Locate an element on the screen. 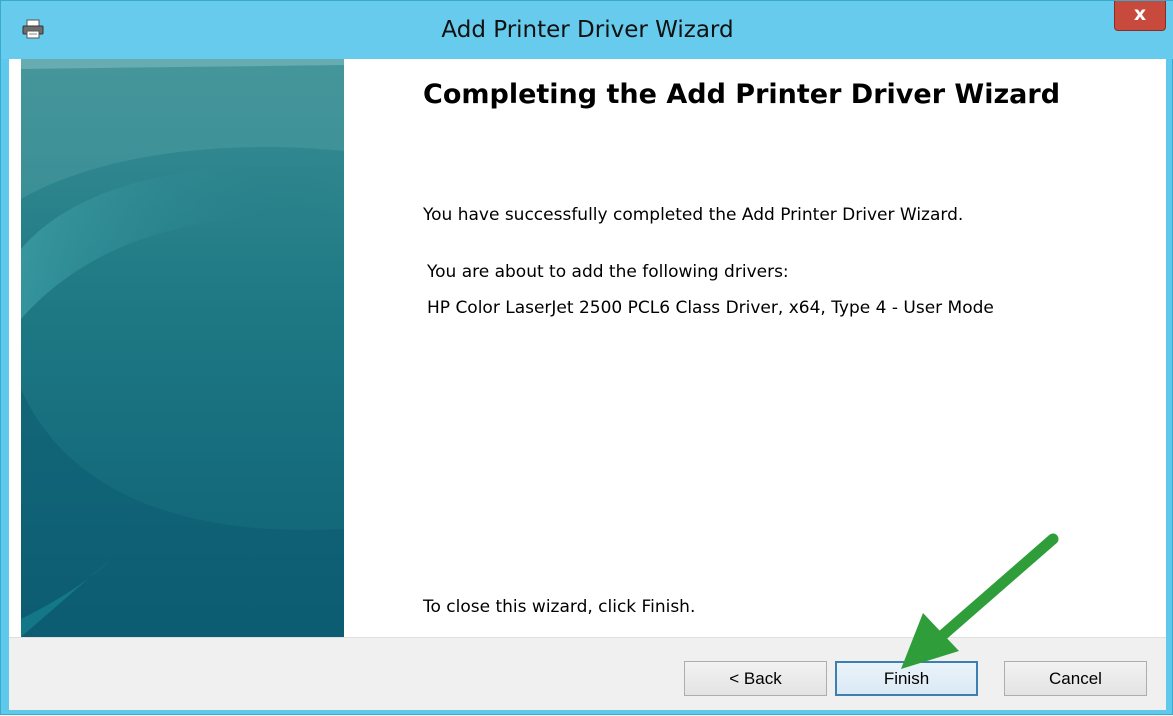 This screenshot has width=1173, height=716. page-title: Completing the Add Printer Driver Wizard is located at coordinates (742, 94).